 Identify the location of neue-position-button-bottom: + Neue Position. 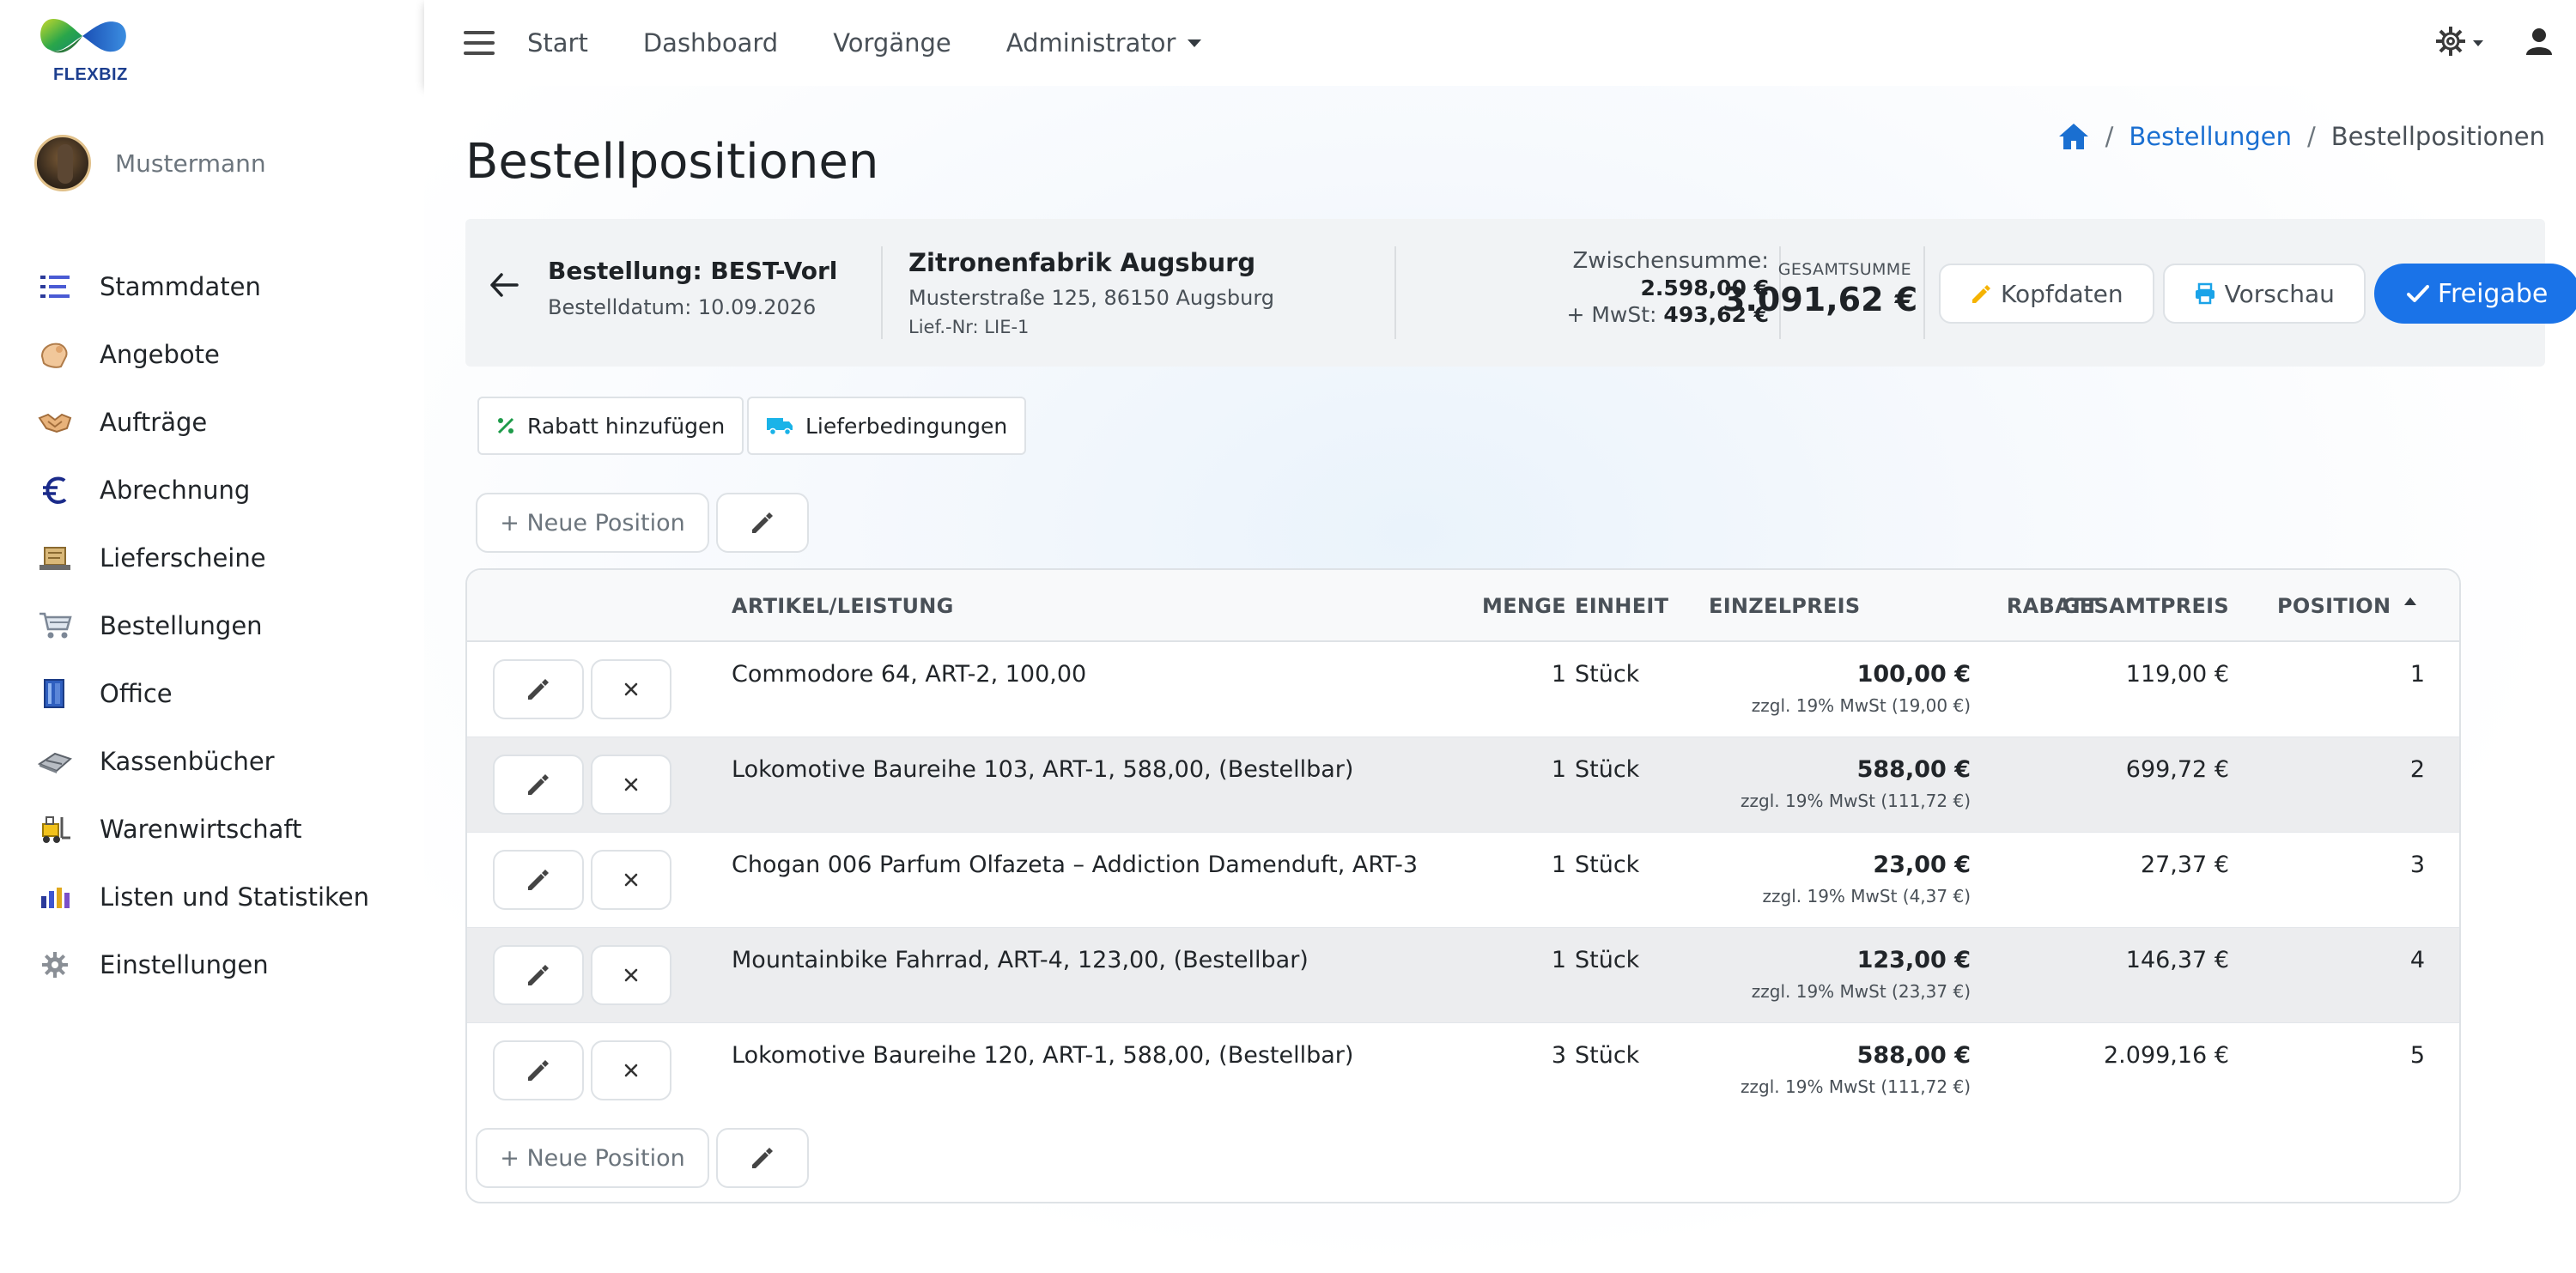
(592, 1158).